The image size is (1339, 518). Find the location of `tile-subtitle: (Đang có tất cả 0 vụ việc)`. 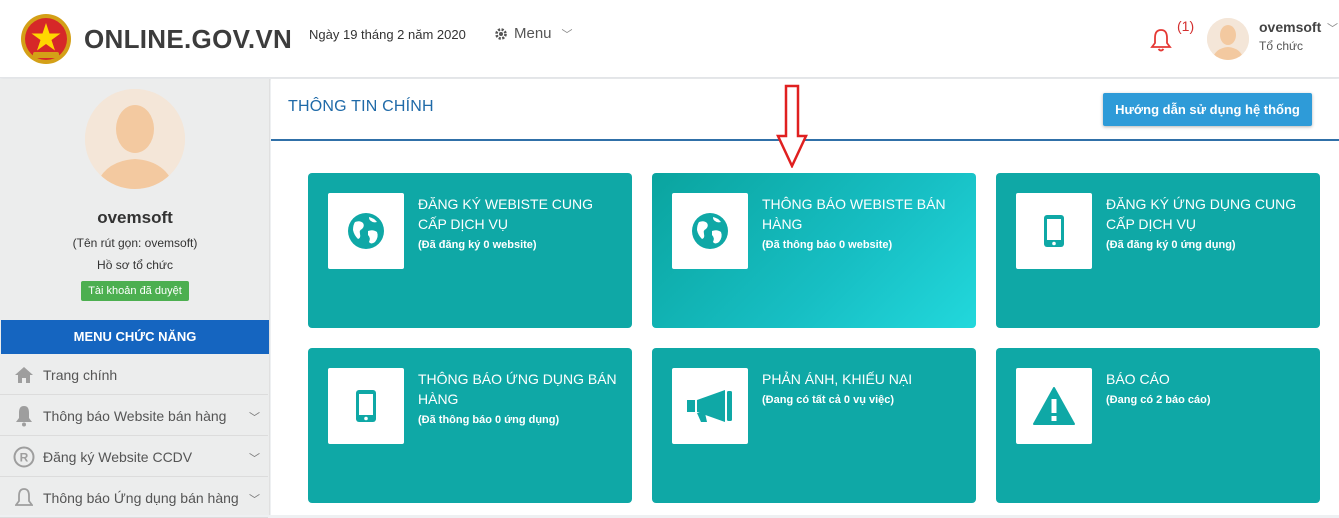

tile-subtitle: (Đang có tất cả 0 vụ việc) is located at coordinates (828, 400).